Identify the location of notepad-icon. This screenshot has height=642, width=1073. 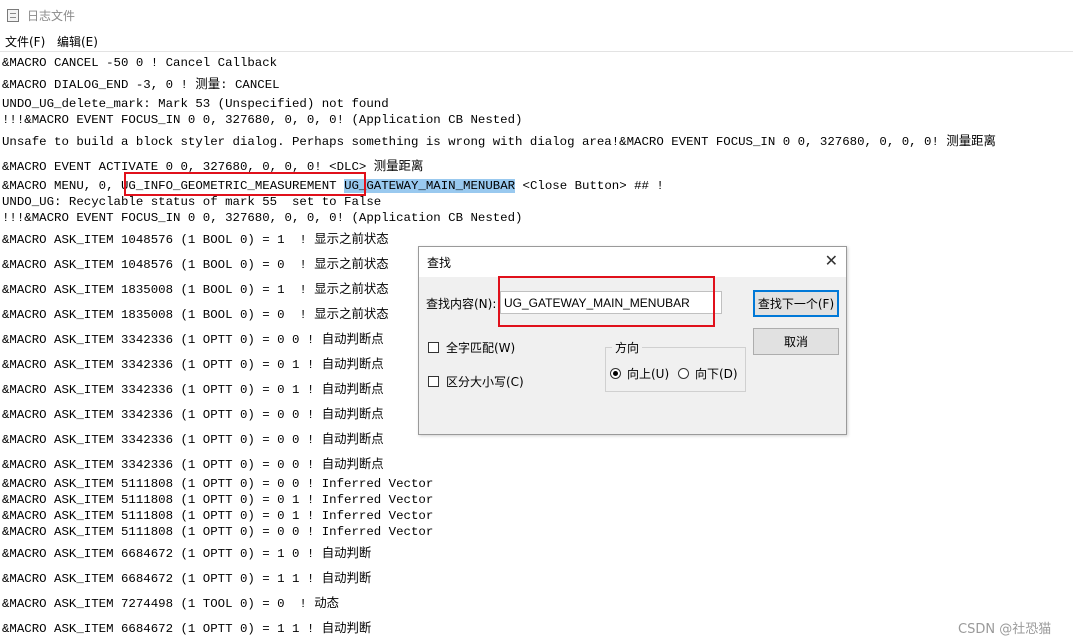
(13, 15).